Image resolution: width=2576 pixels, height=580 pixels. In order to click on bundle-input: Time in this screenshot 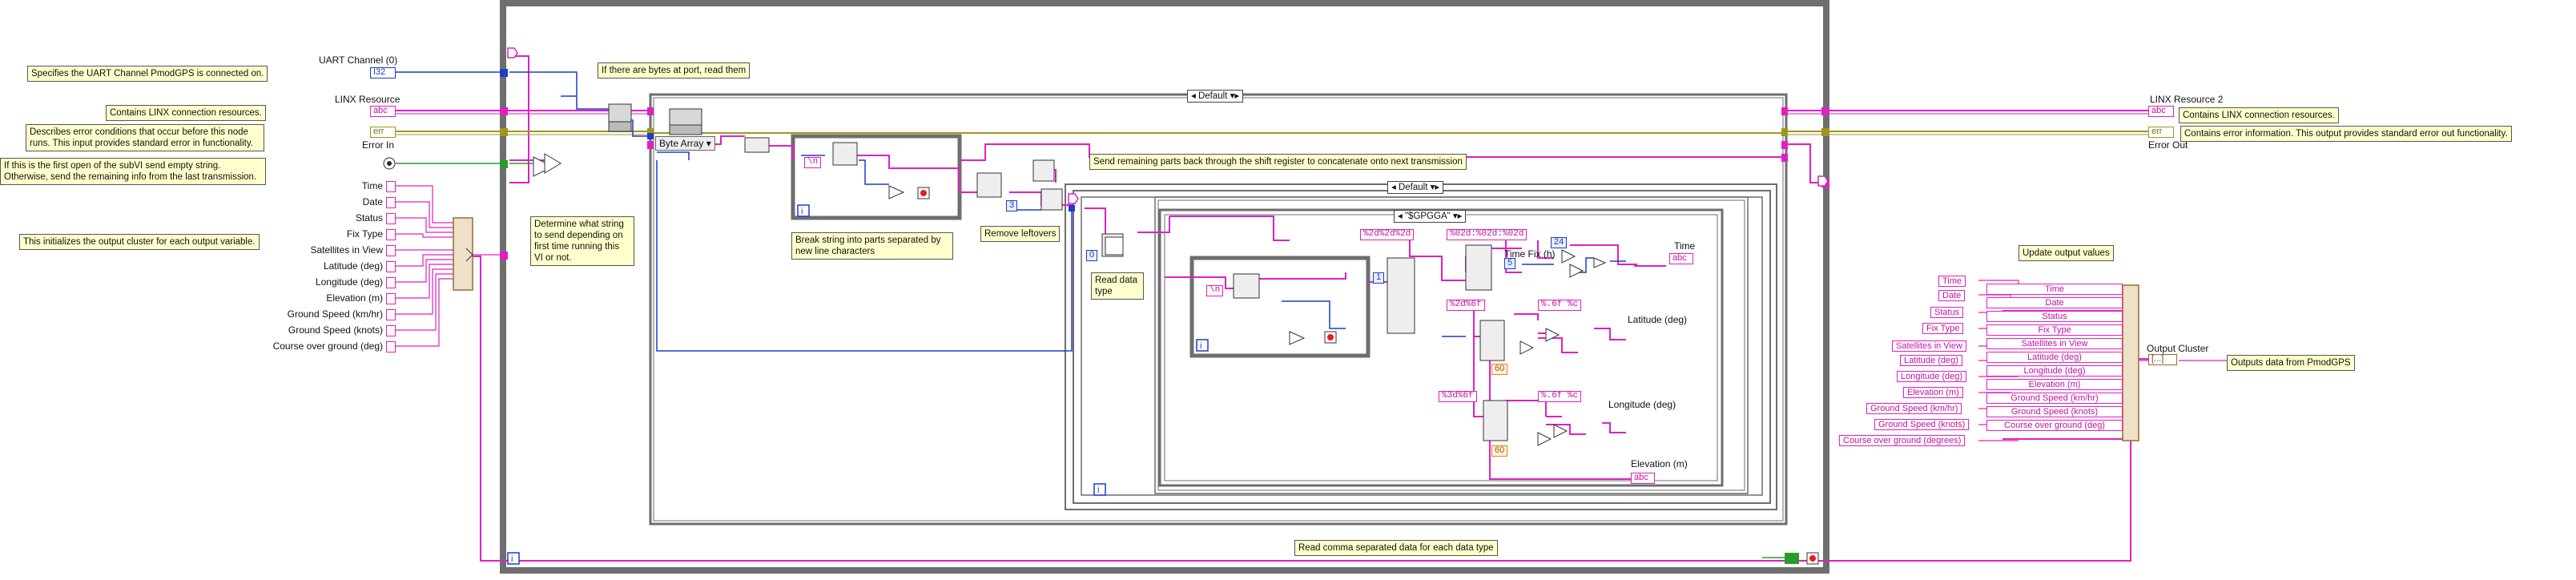, I will do `click(1952, 281)`.